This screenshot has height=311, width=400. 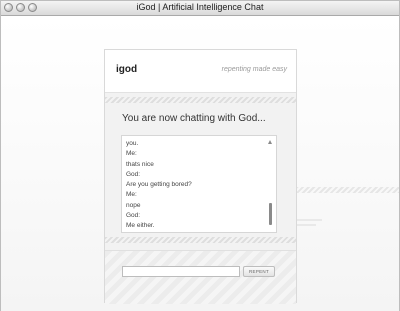 What do you see at coordinates (200, 71) in the screenshot?
I see `panel-header: igod repenting made easy` at bounding box center [200, 71].